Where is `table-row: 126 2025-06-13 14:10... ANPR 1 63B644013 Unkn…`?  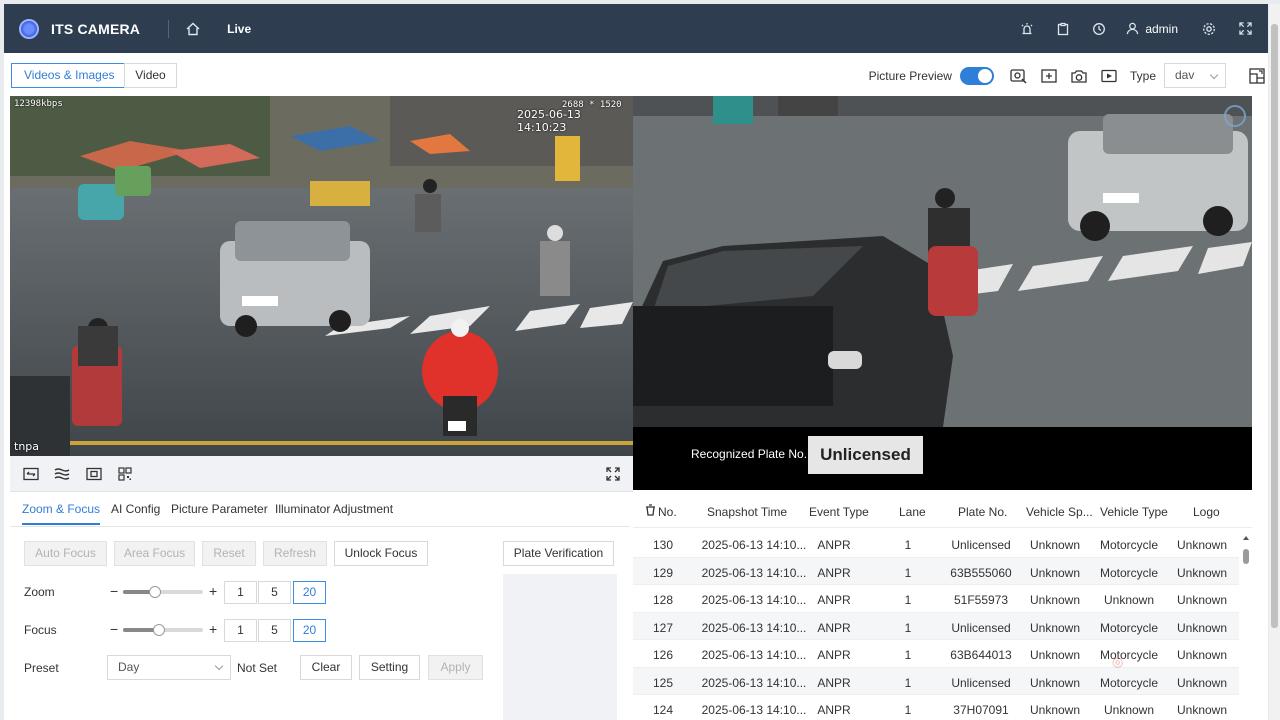 table-row: 126 2025-06-13 14:10... ANPR 1 63B644013 Unkn… is located at coordinates (936, 654).